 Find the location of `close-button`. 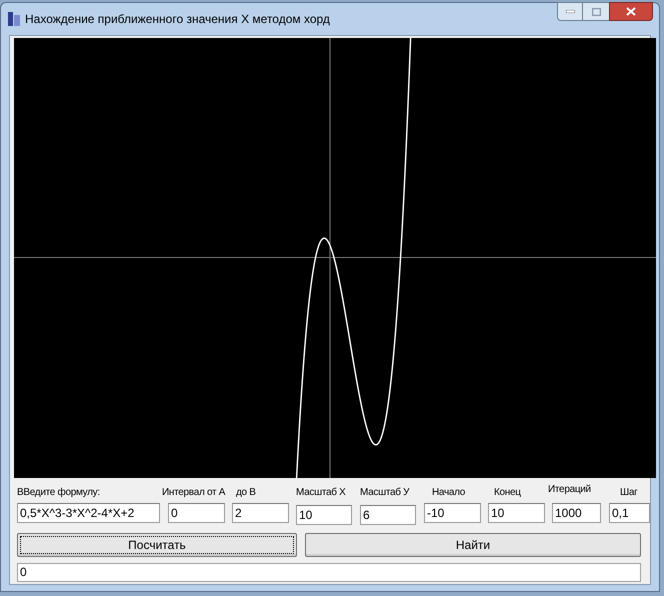

close-button is located at coordinates (631, 11).